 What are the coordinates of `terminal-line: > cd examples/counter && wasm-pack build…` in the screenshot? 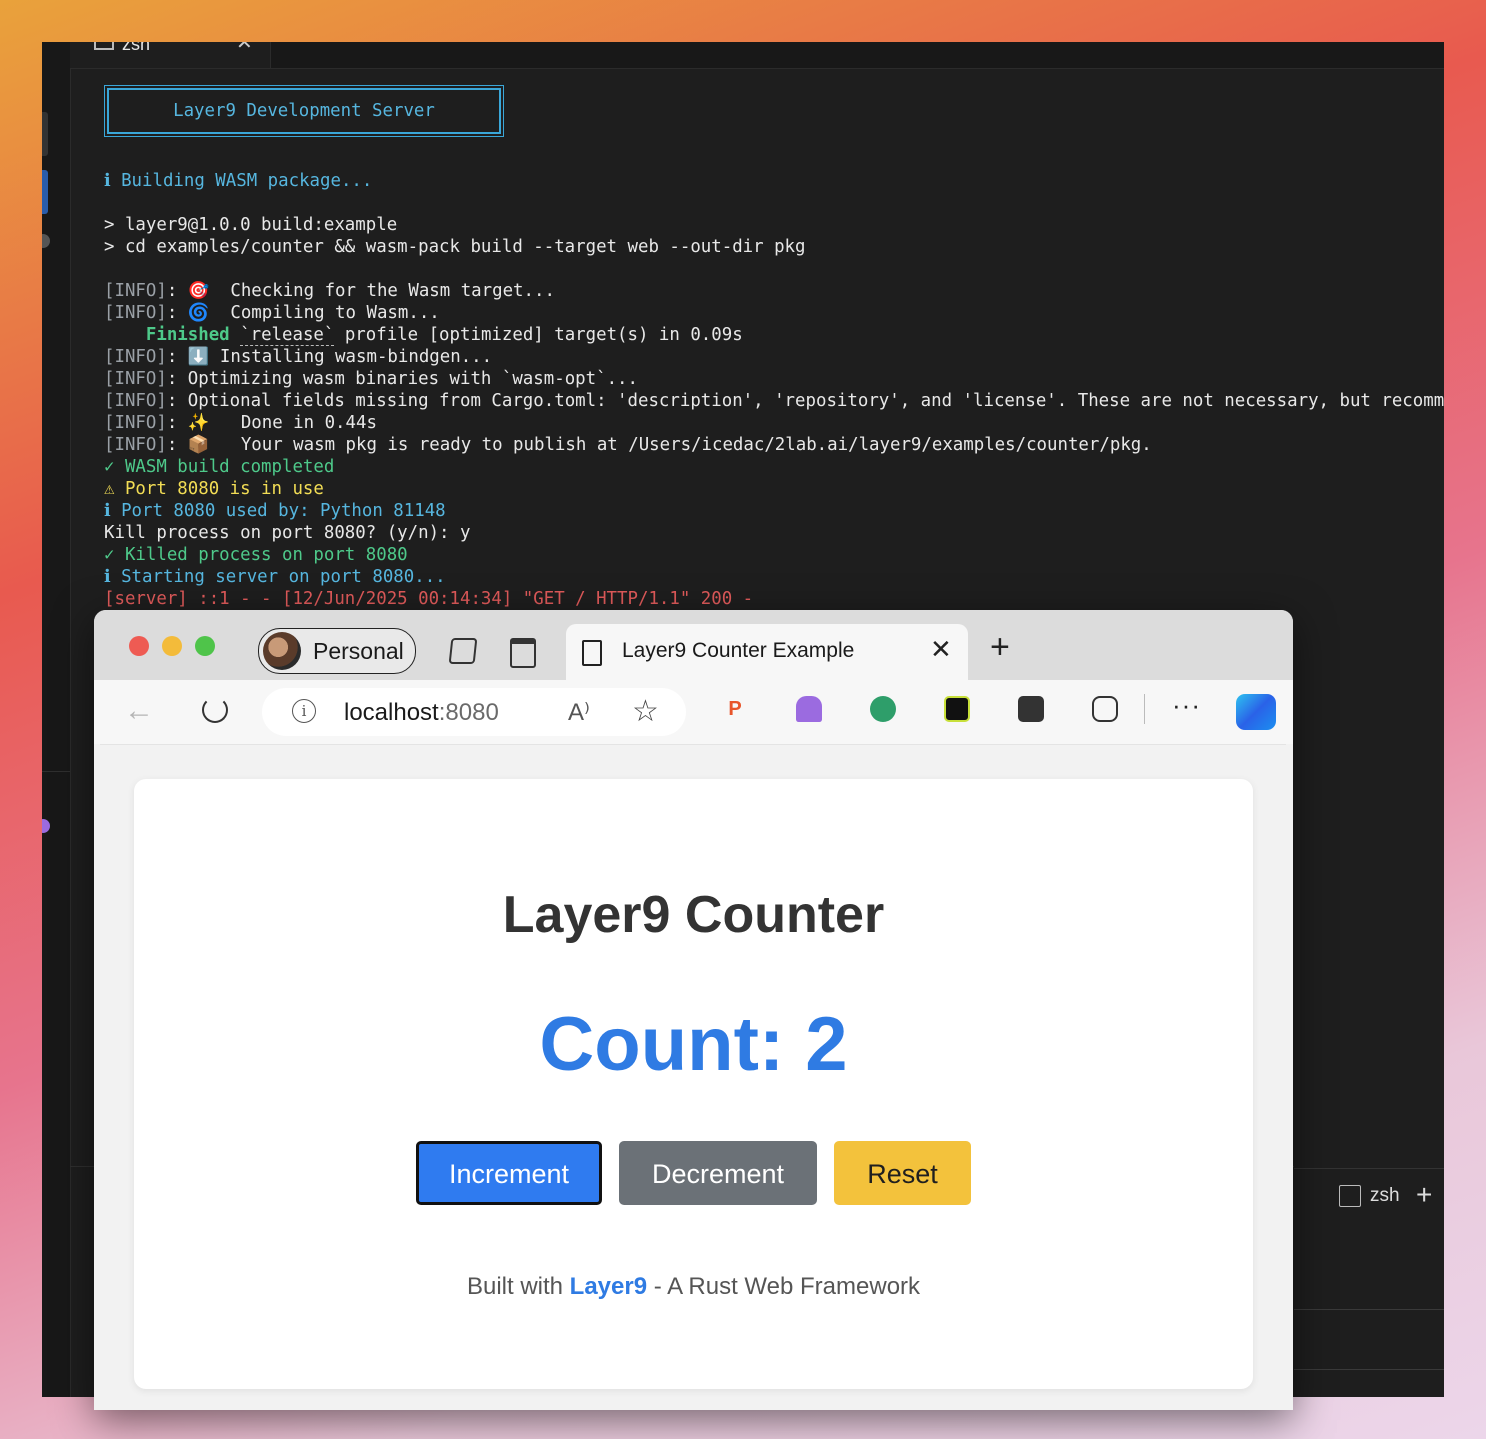 It's located at (455, 247).